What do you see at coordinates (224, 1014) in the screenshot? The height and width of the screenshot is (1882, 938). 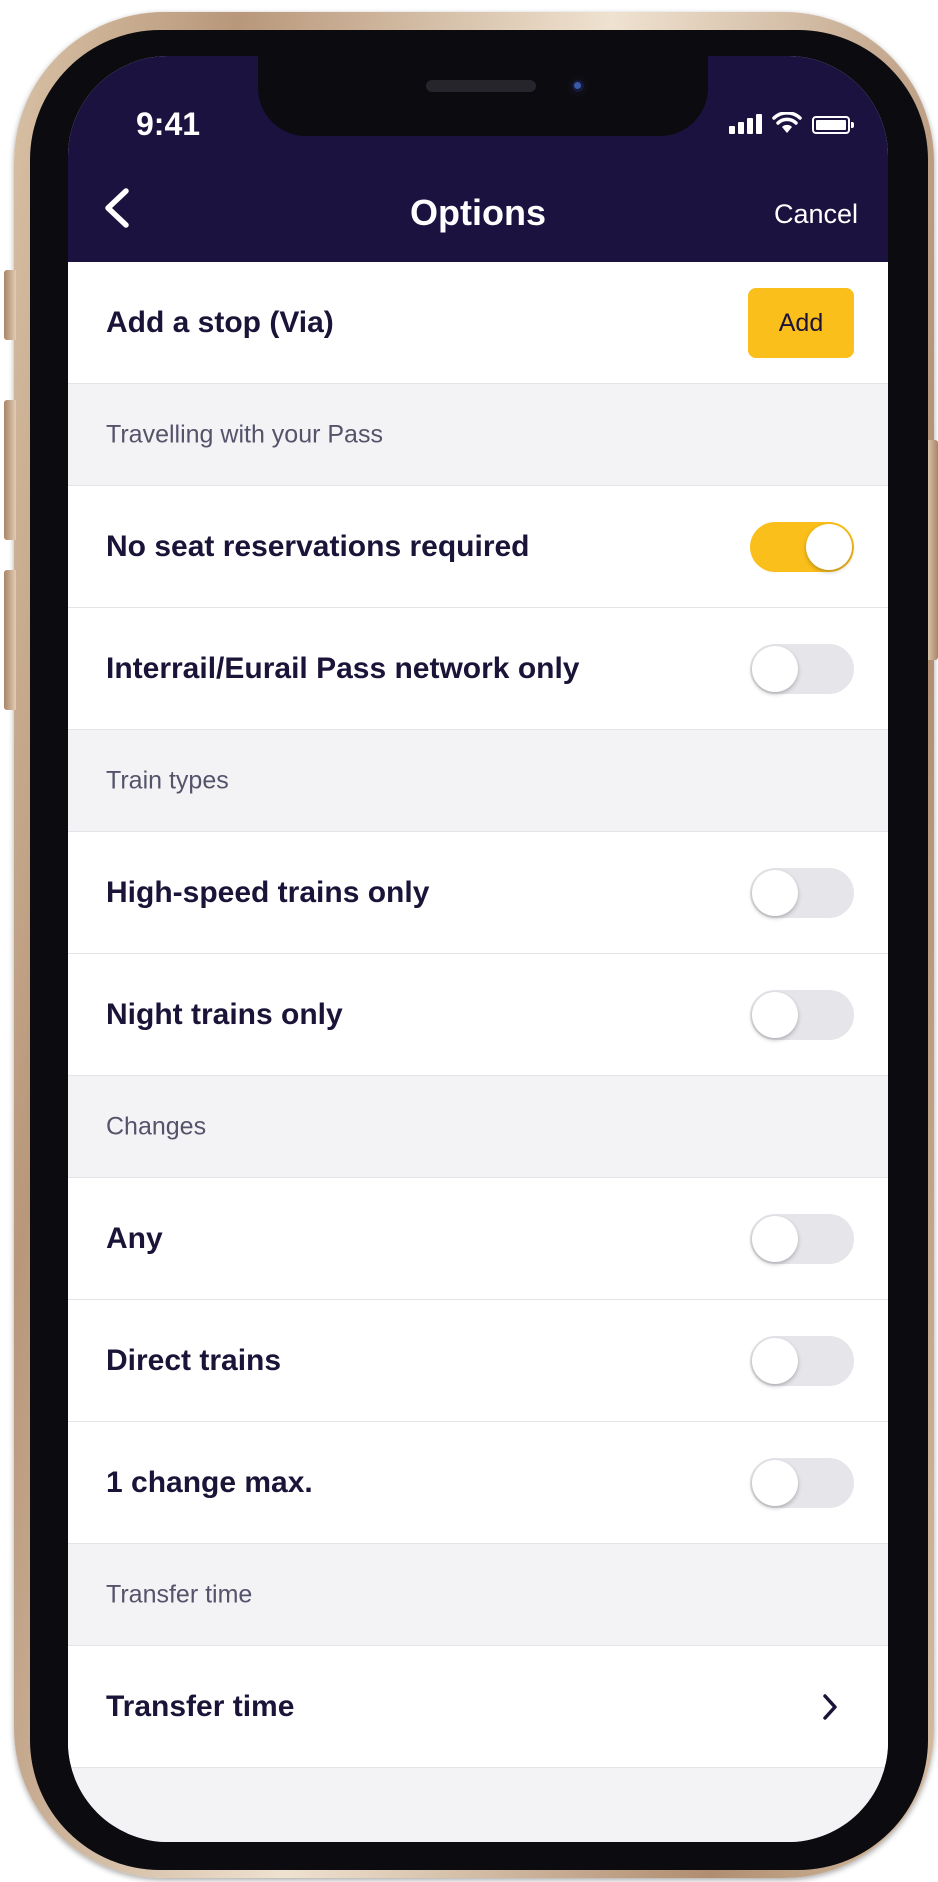 I see `option-label: Night trains only` at bounding box center [224, 1014].